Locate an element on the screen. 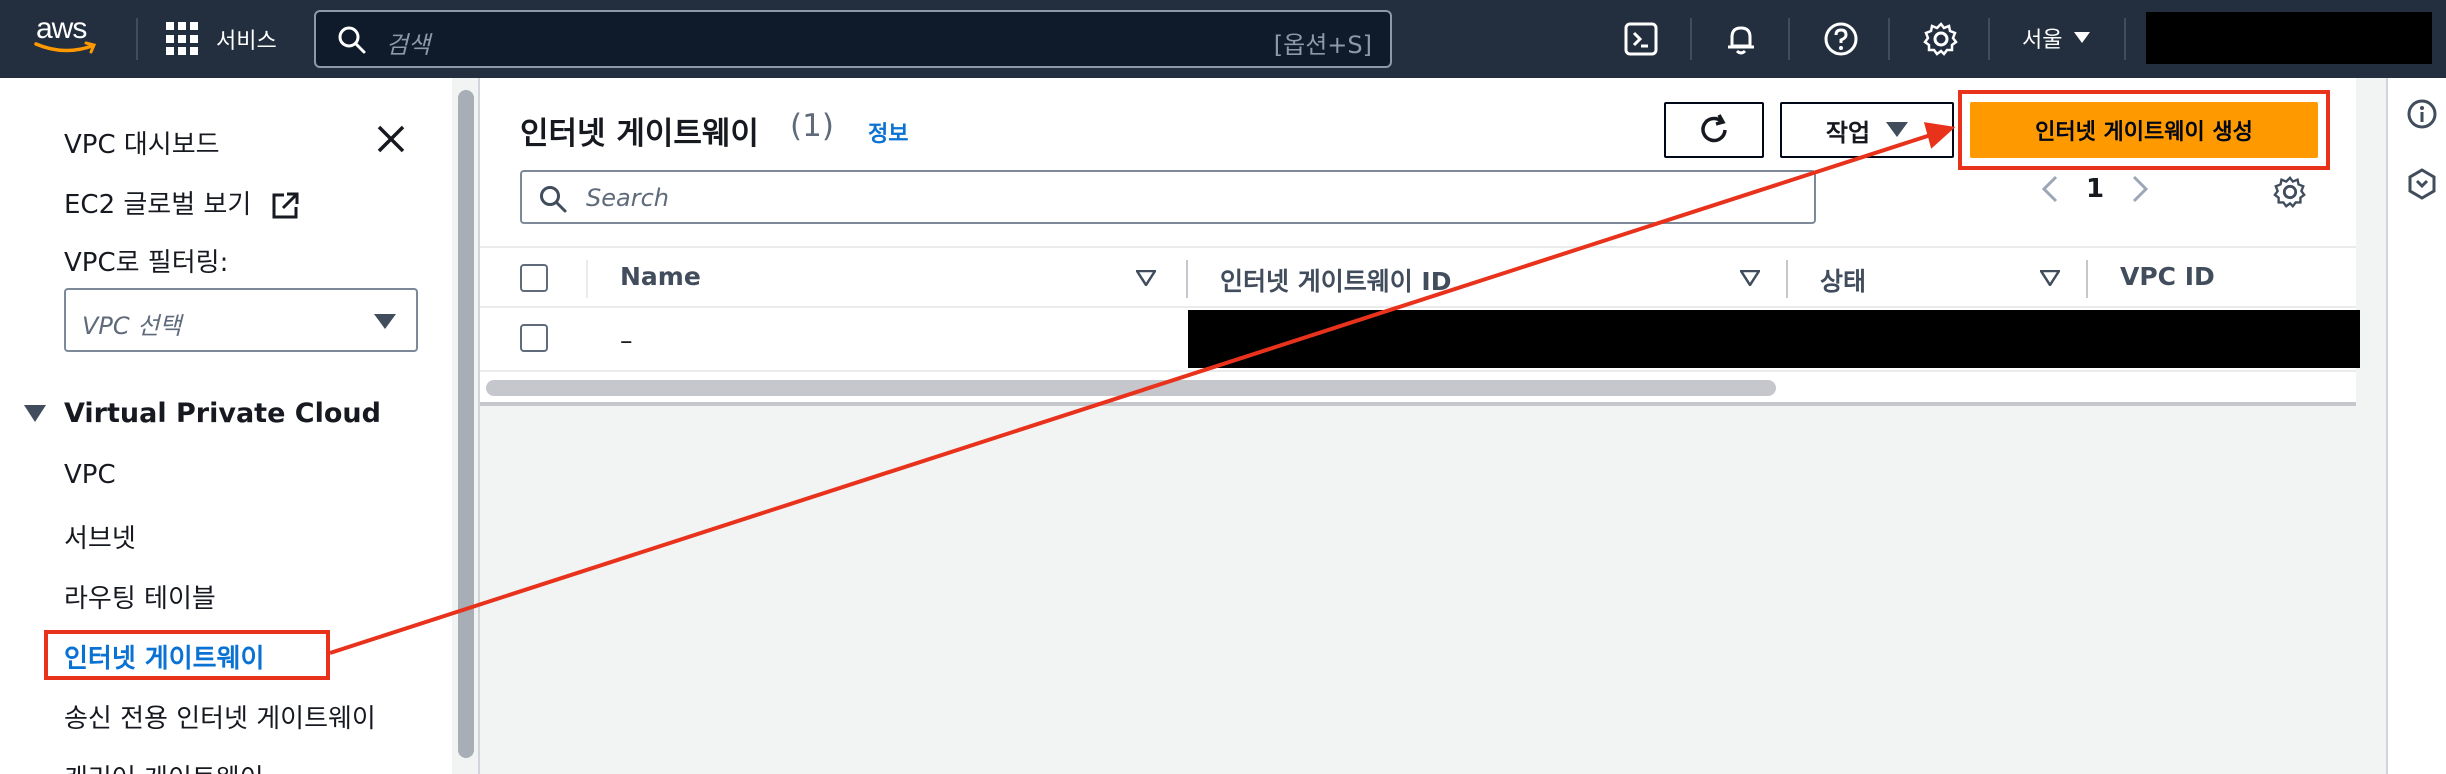  services-label: 서비스 is located at coordinates (246, 41).